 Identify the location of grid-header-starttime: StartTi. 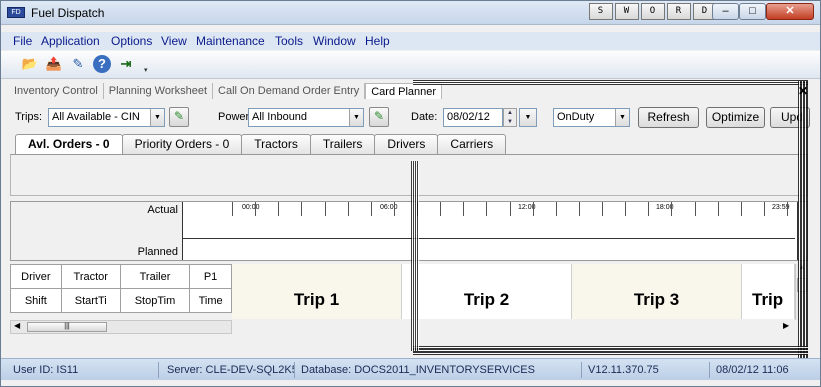
(90, 300).